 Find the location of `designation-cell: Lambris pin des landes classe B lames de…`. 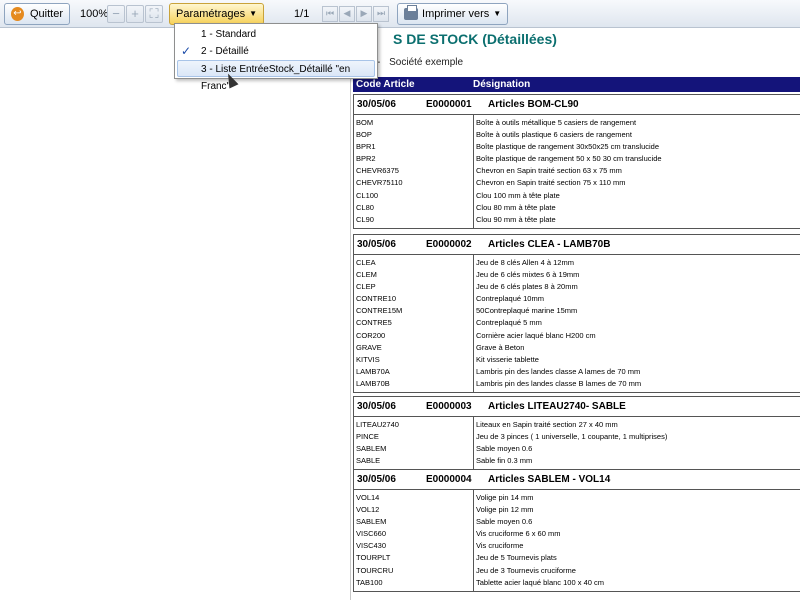

designation-cell: Lambris pin des landes classe B lames de… is located at coordinates (559, 383).